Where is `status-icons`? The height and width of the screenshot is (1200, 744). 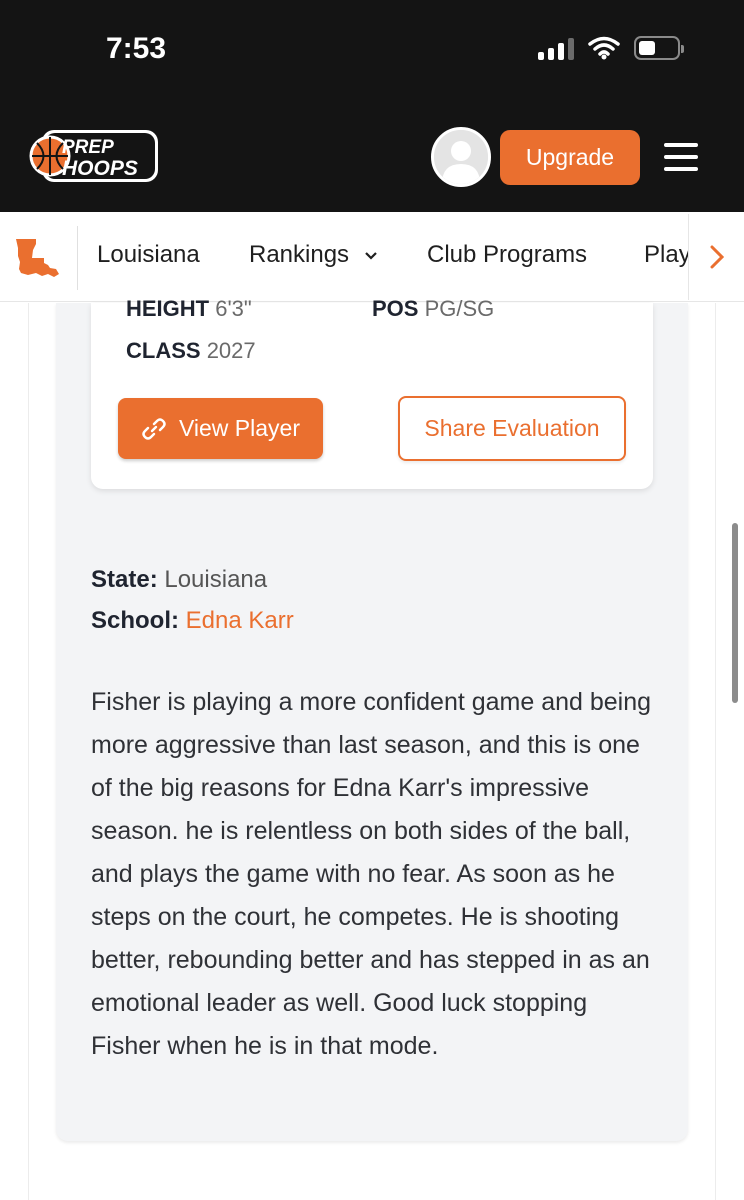 status-icons is located at coordinates (611, 48).